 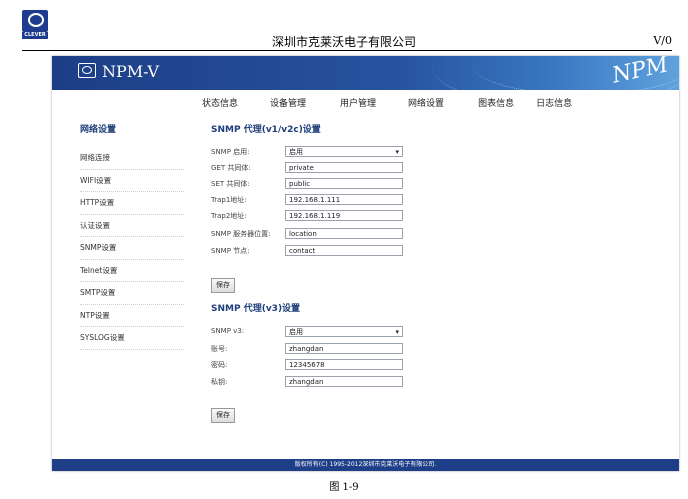 I want to click on sidebar-item-smtp: SMTP设置, so click(x=132, y=293).